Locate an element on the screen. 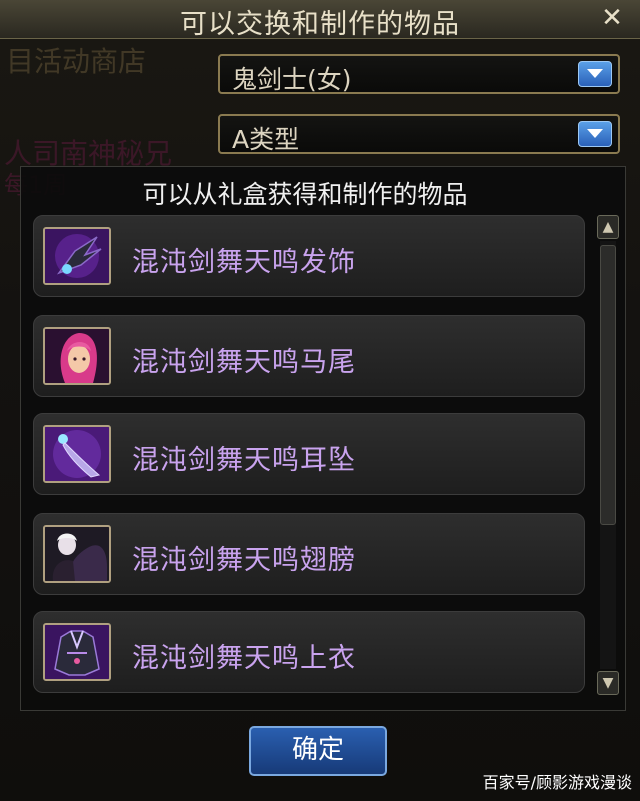 This screenshot has height=801, width=640. list-item: 混沌剑舞天鸣马尾 is located at coordinates (309, 356).